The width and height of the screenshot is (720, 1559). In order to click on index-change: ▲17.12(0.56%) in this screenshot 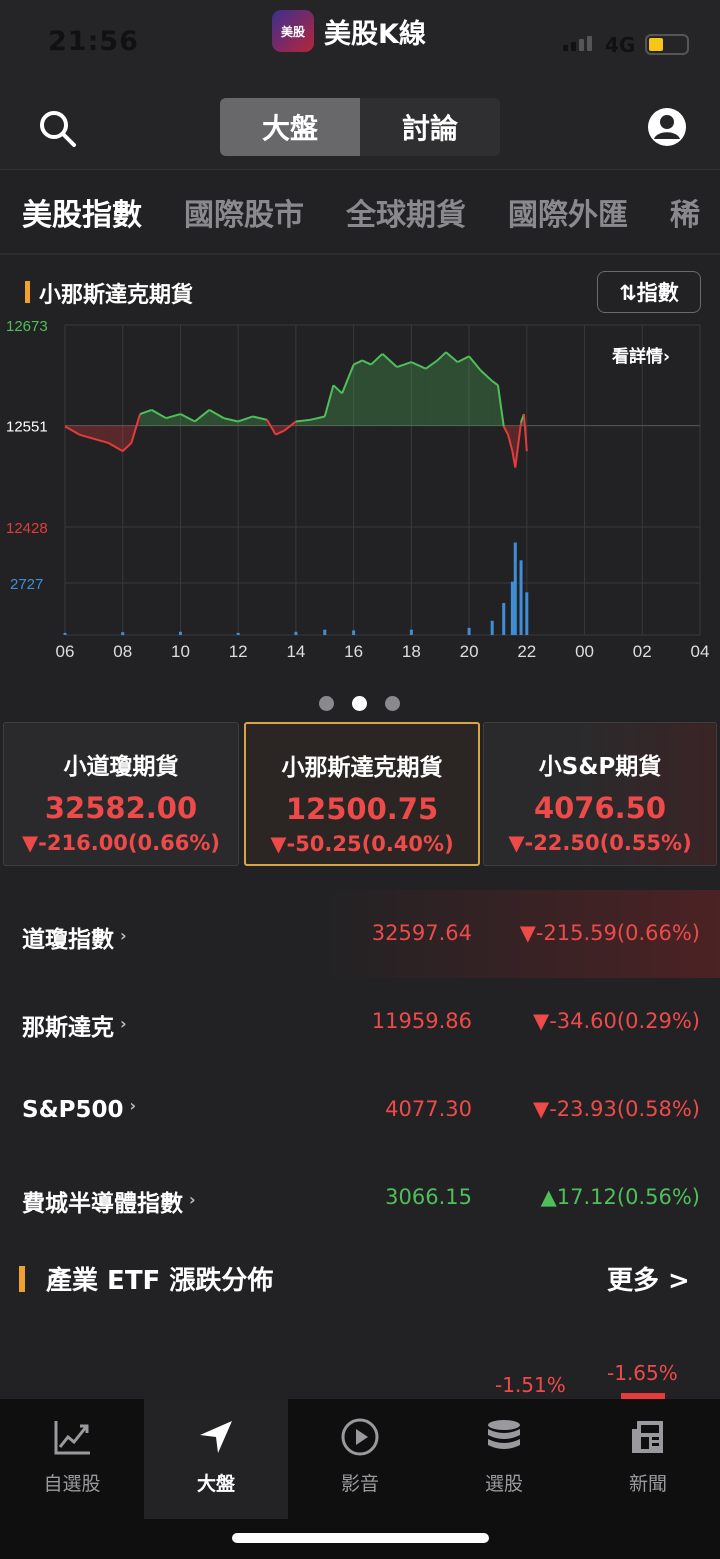, I will do `click(620, 1197)`.